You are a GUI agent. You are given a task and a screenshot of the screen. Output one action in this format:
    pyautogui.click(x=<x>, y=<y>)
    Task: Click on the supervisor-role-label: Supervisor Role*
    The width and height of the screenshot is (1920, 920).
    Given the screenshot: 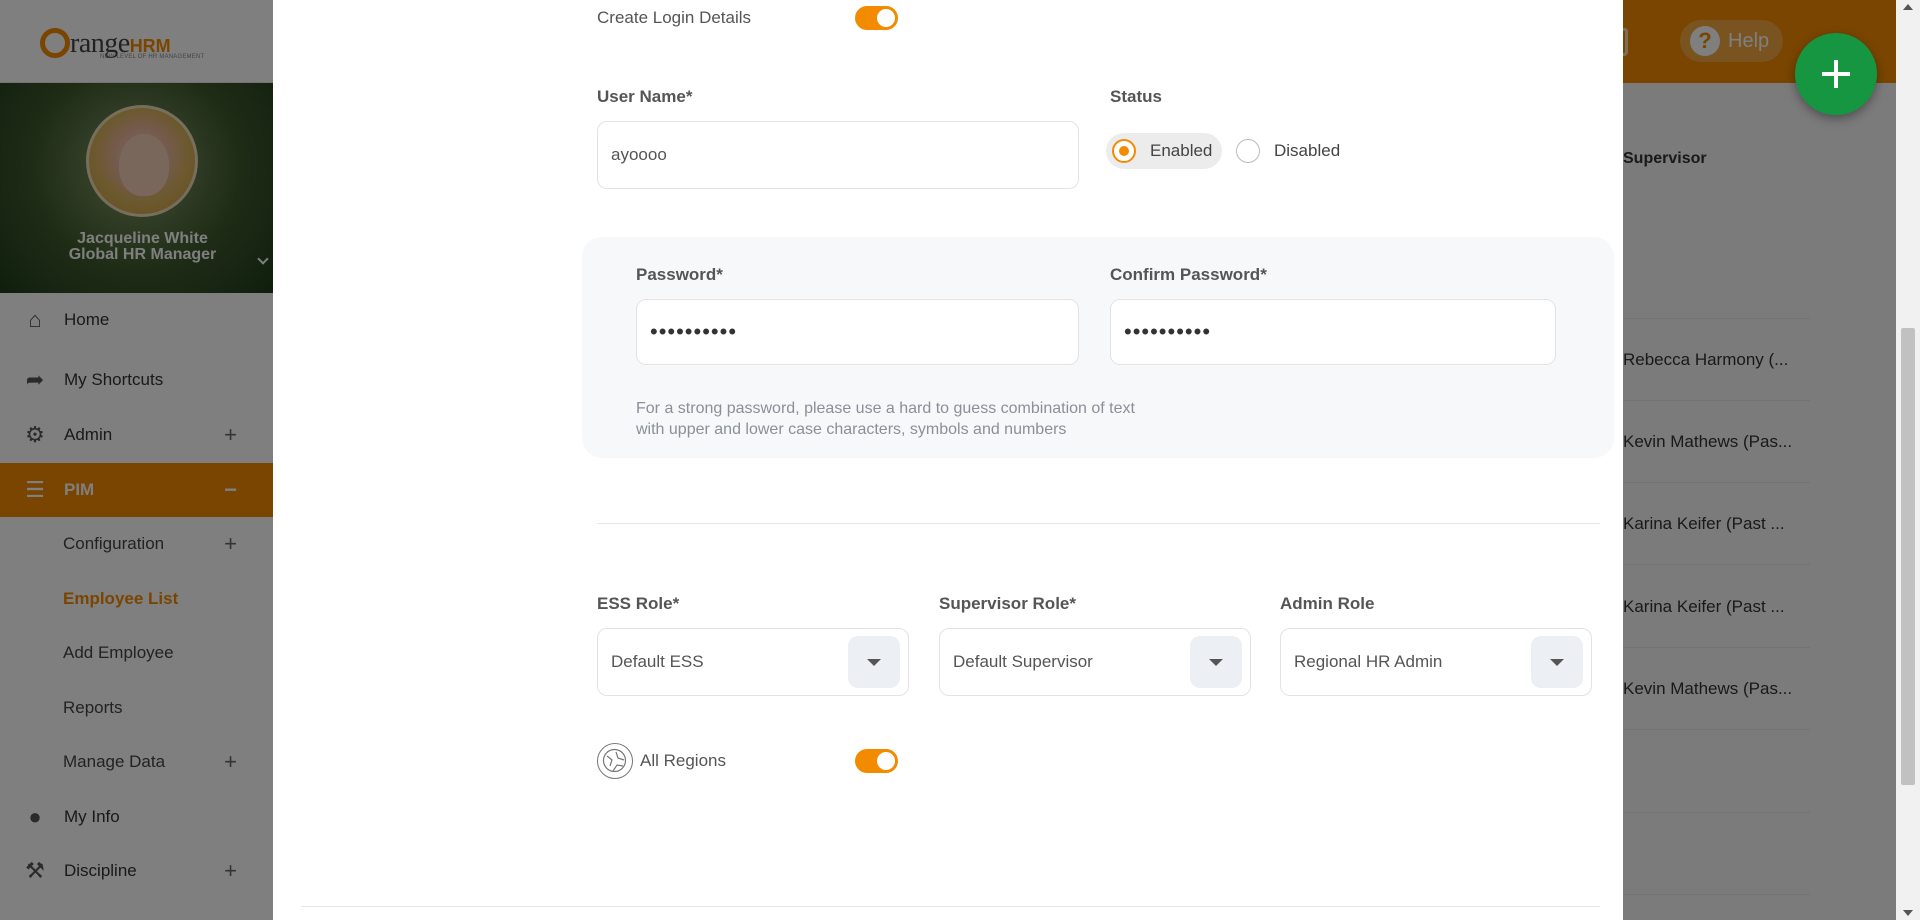 What is the action you would take?
    pyautogui.click(x=1007, y=603)
    